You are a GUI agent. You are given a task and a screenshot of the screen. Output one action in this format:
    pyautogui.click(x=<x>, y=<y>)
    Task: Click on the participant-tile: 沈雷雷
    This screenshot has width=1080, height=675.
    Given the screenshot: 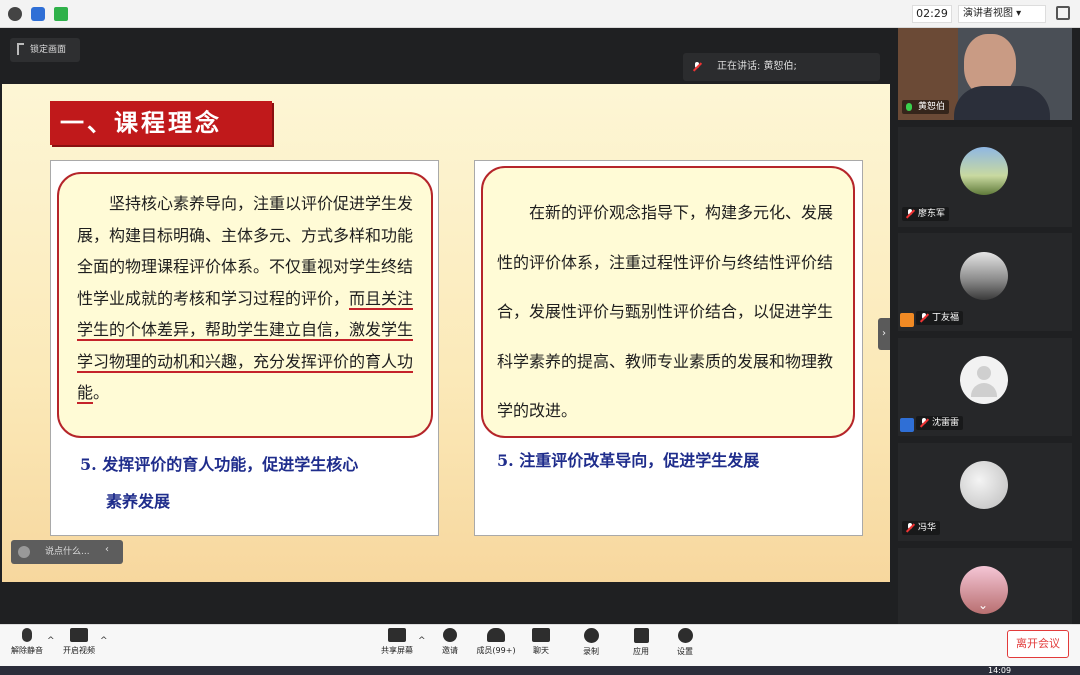 What is the action you would take?
    pyautogui.click(x=985, y=387)
    